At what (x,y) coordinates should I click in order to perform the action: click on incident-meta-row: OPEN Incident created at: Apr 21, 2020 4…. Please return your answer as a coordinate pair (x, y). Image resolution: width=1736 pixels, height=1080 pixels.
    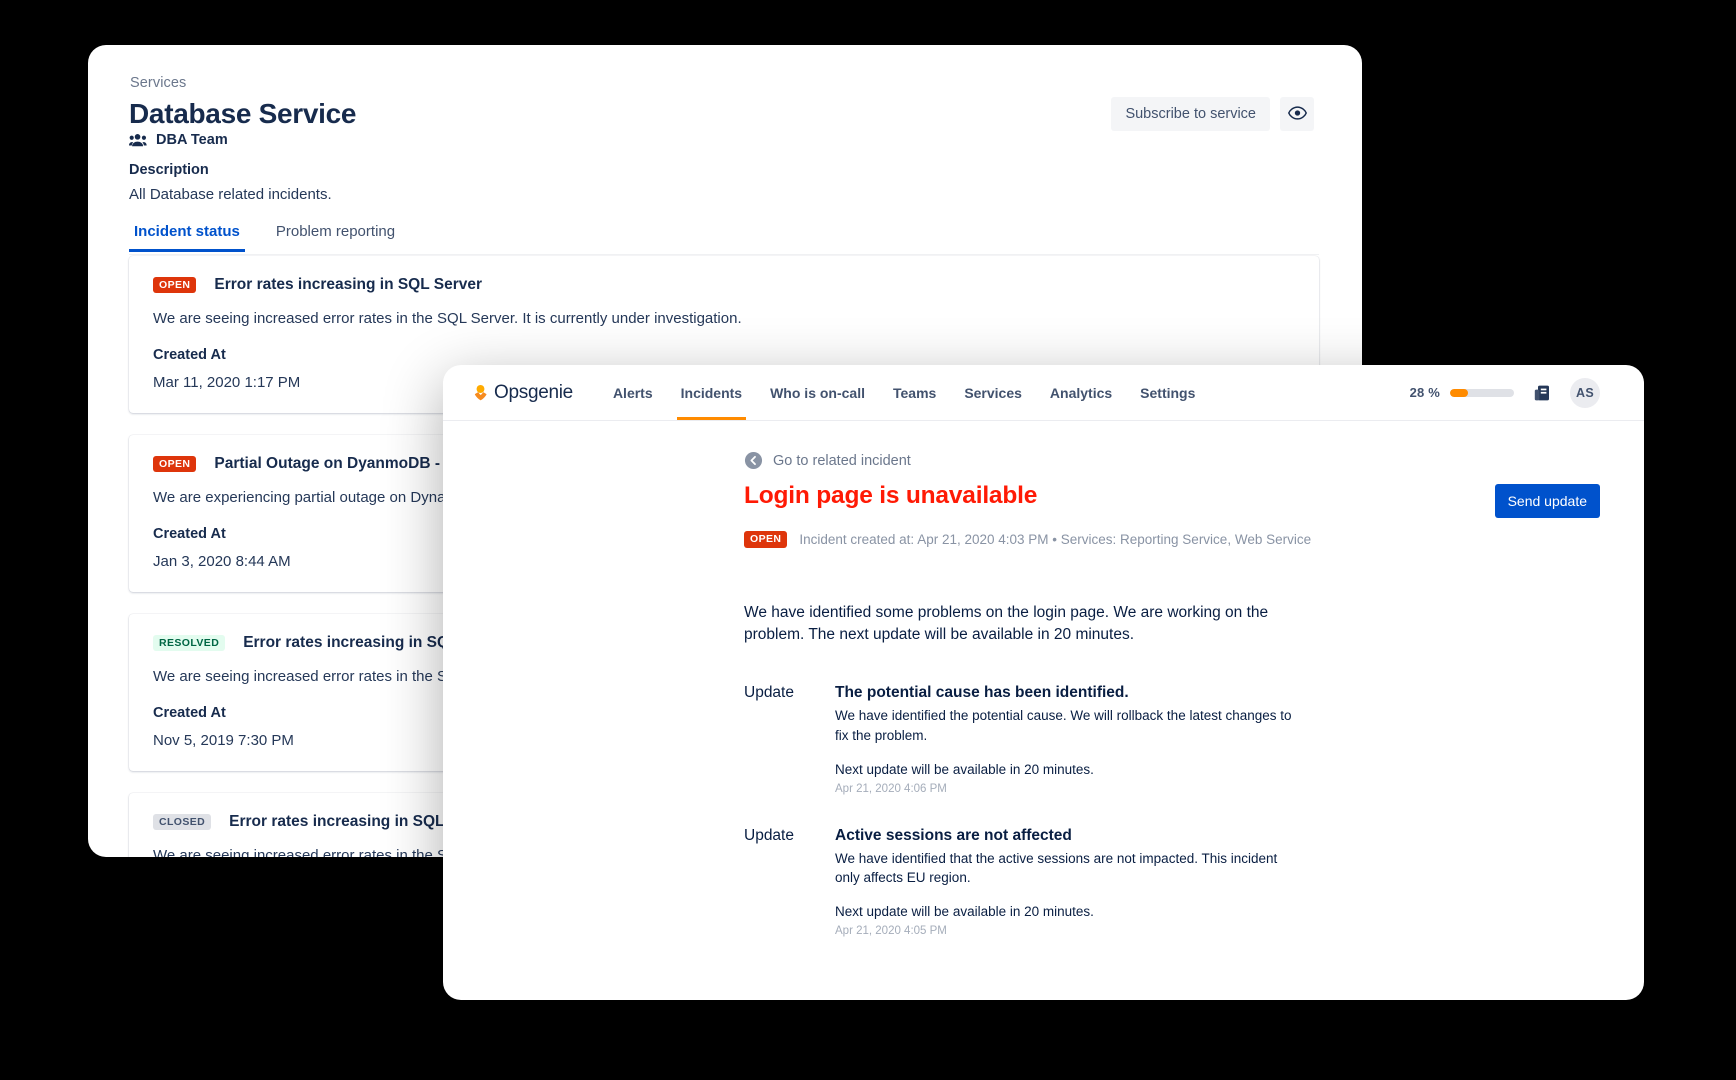
    Looking at the image, I should click on (1194, 539).